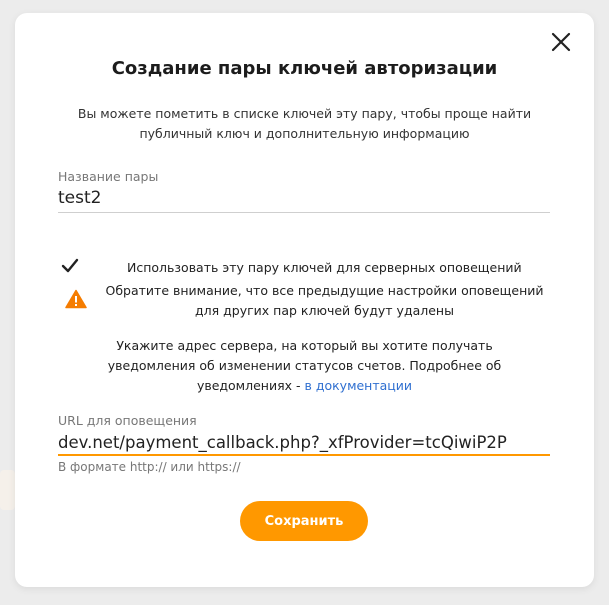 Image resolution: width=609 pixels, height=605 pixels. I want to click on pair-name-underline, so click(304, 212).